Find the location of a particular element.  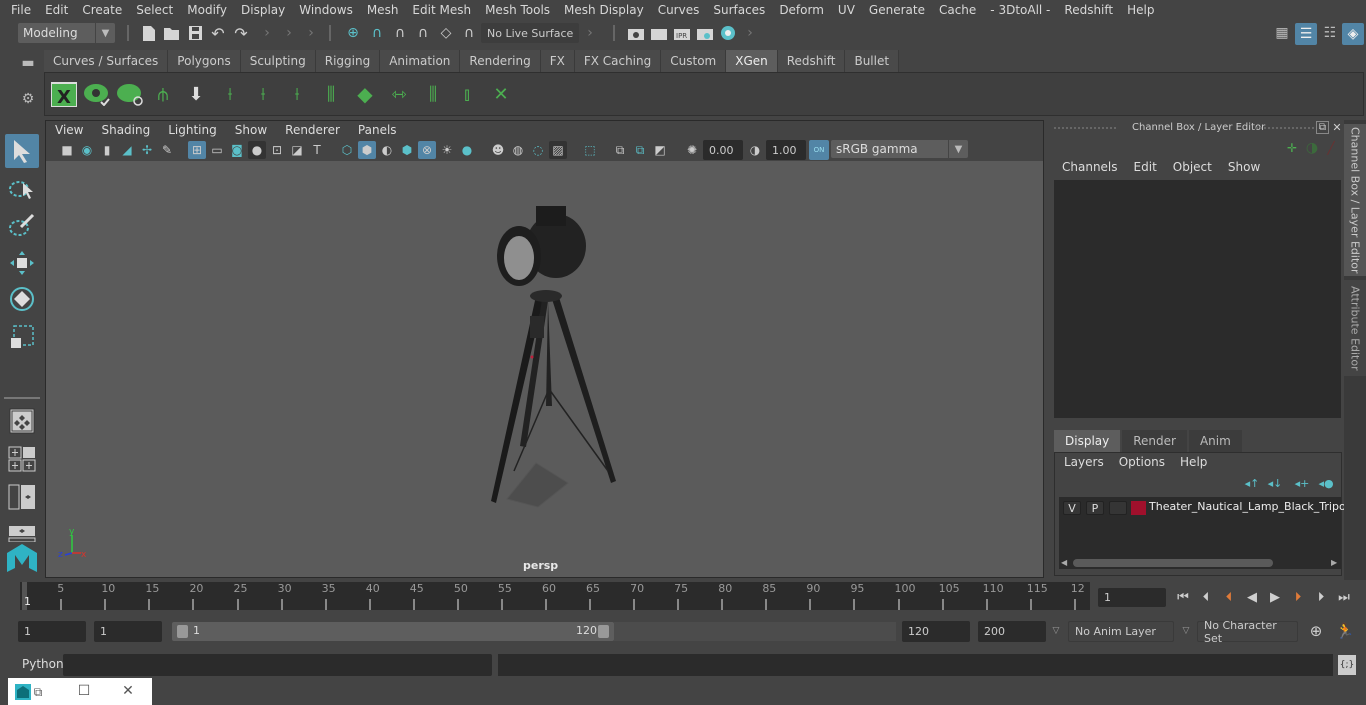

vp-menu-panels: Panels is located at coordinates (377, 130).